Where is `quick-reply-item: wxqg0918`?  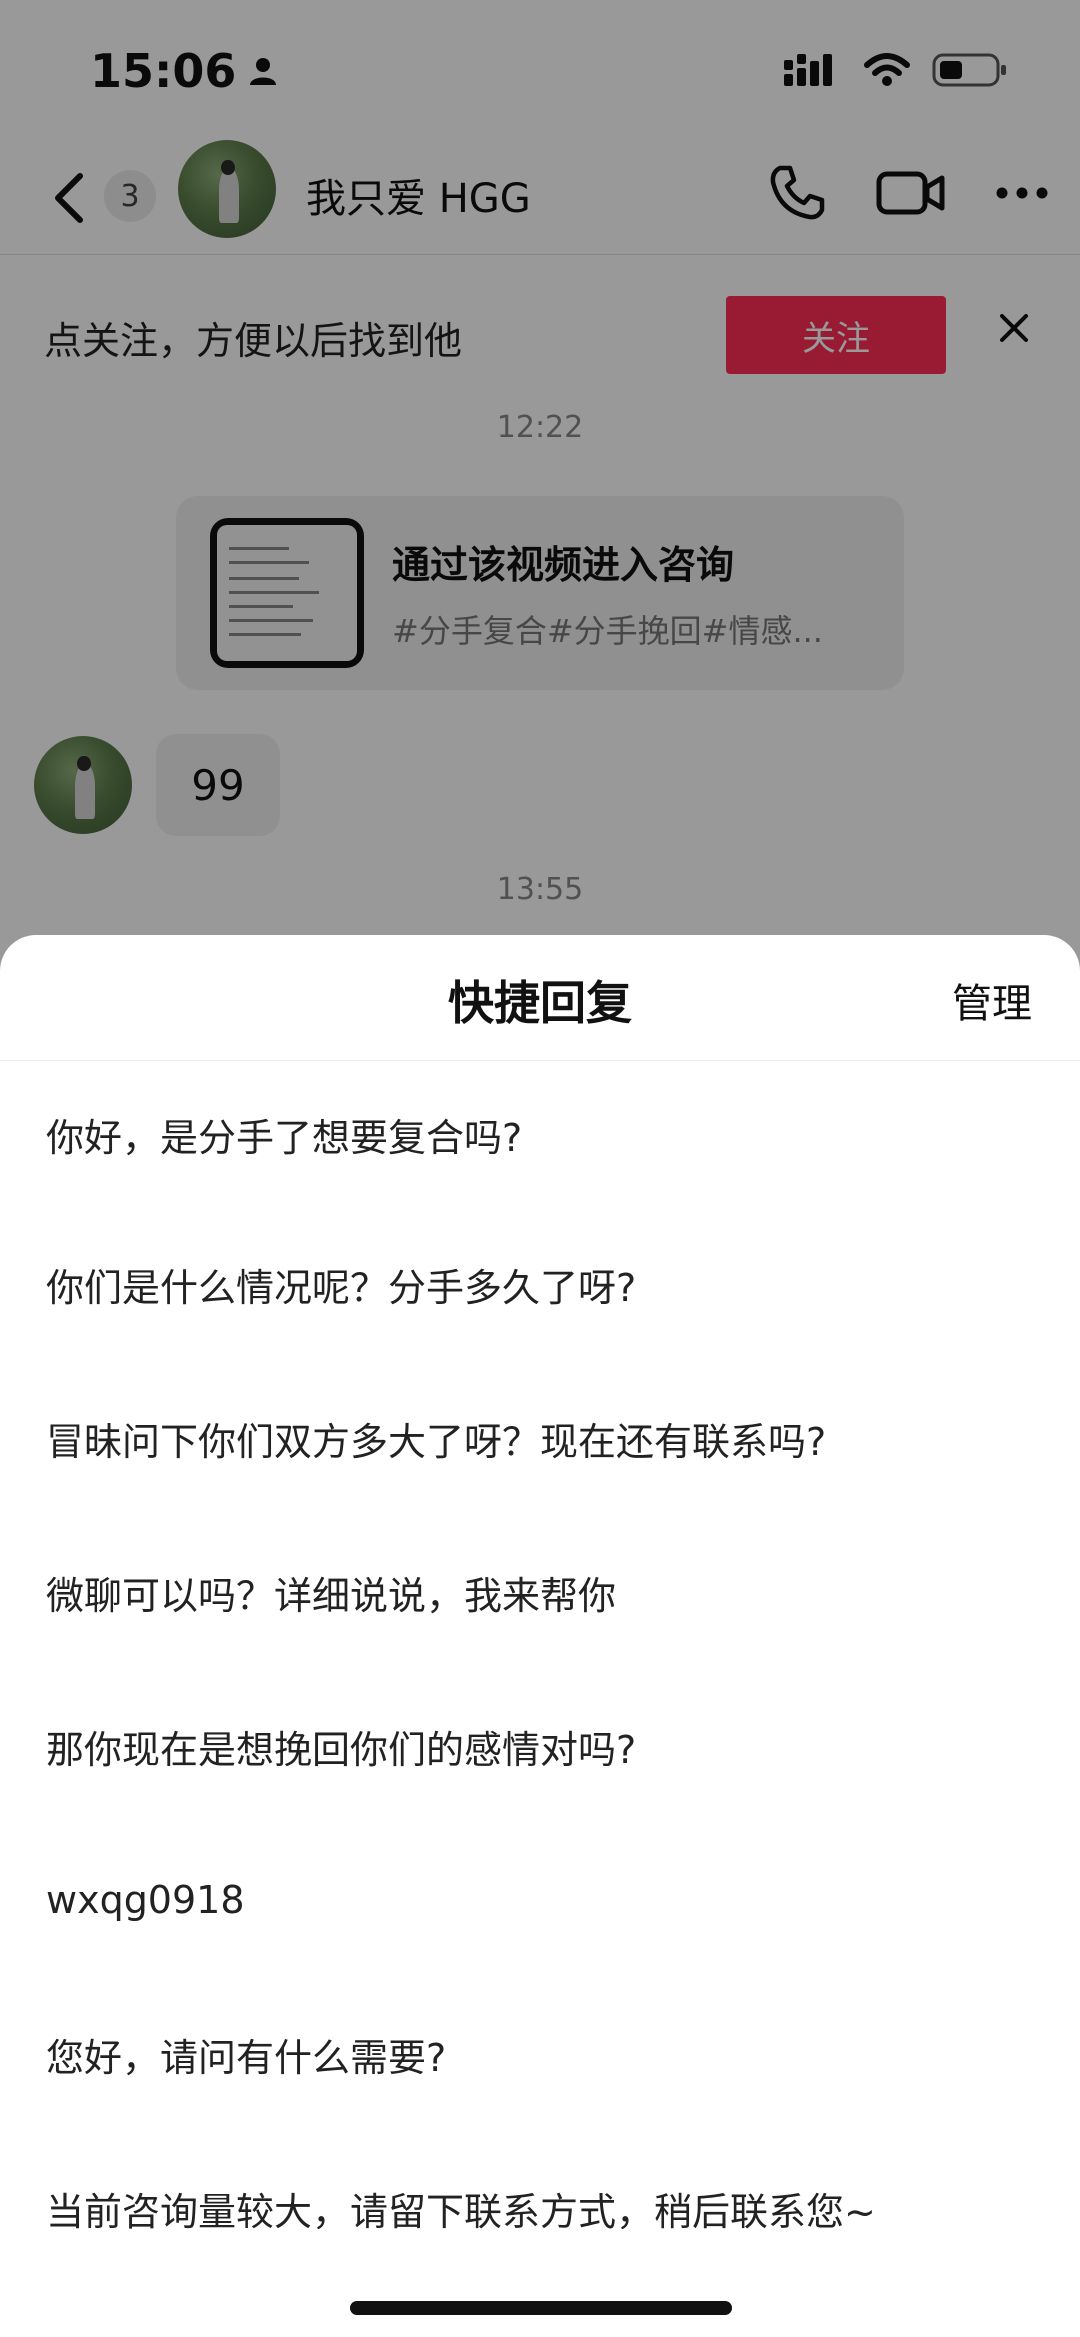 quick-reply-item: wxqg0918 is located at coordinates (540, 1900).